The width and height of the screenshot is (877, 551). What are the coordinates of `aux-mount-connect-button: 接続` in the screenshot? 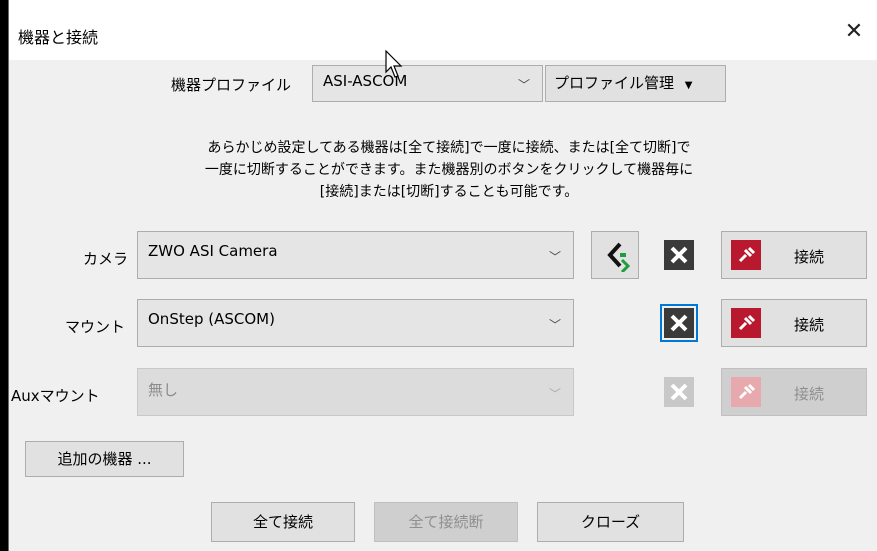 It's located at (794, 392).